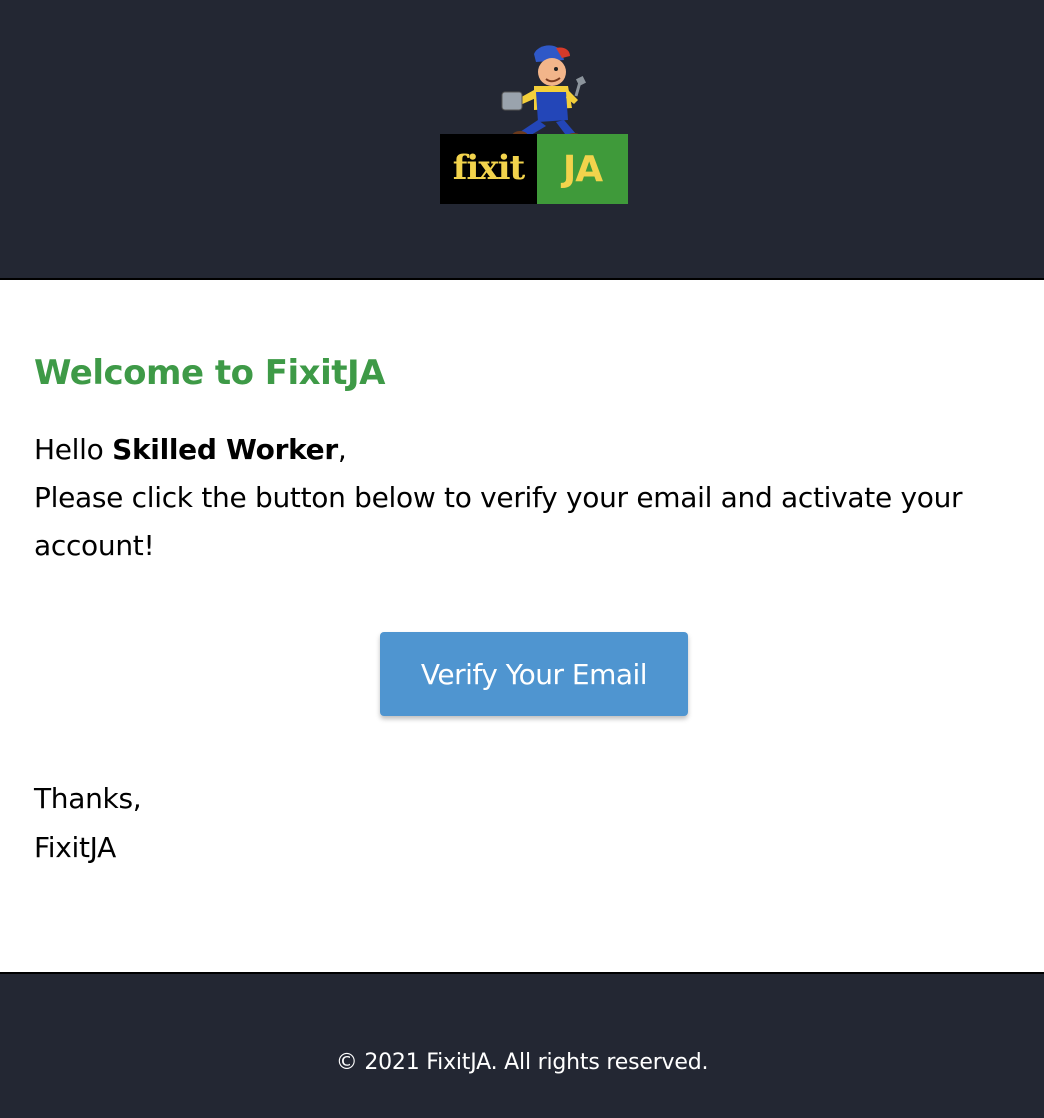 The image size is (1044, 1118). What do you see at coordinates (582, 169) in the screenshot?
I see `logo-ja-text: JA` at bounding box center [582, 169].